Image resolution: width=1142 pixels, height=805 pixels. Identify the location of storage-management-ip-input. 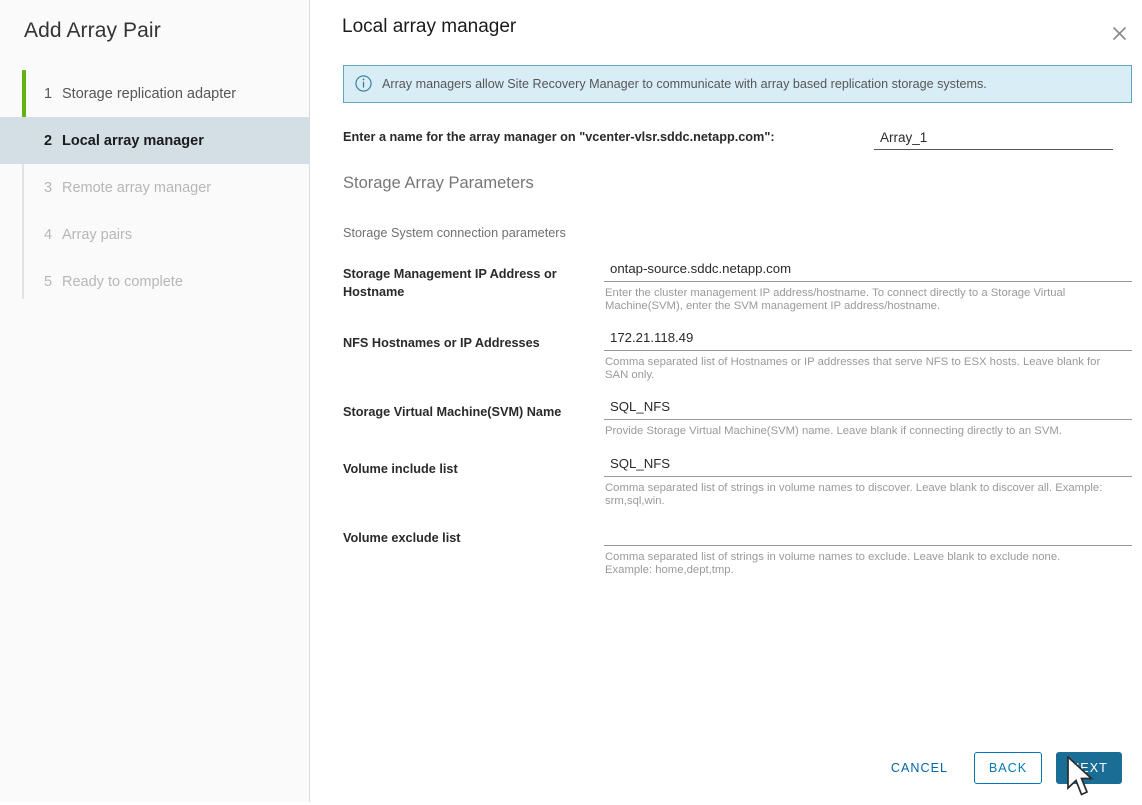
(868, 270).